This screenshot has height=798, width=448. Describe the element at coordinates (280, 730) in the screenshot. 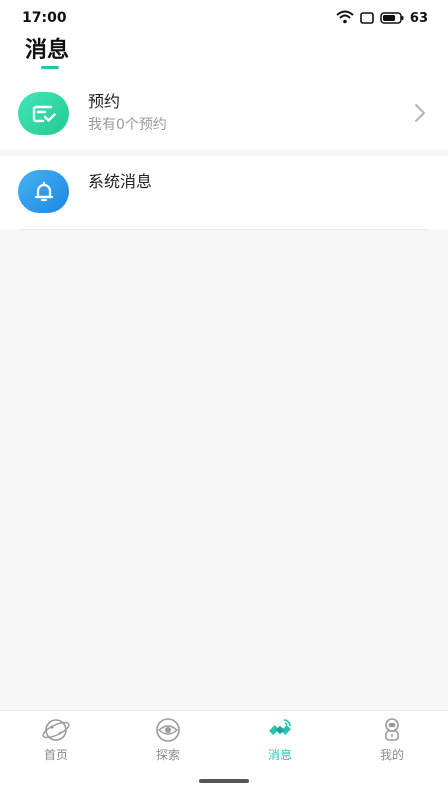

I see `satellite-icon` at that location.